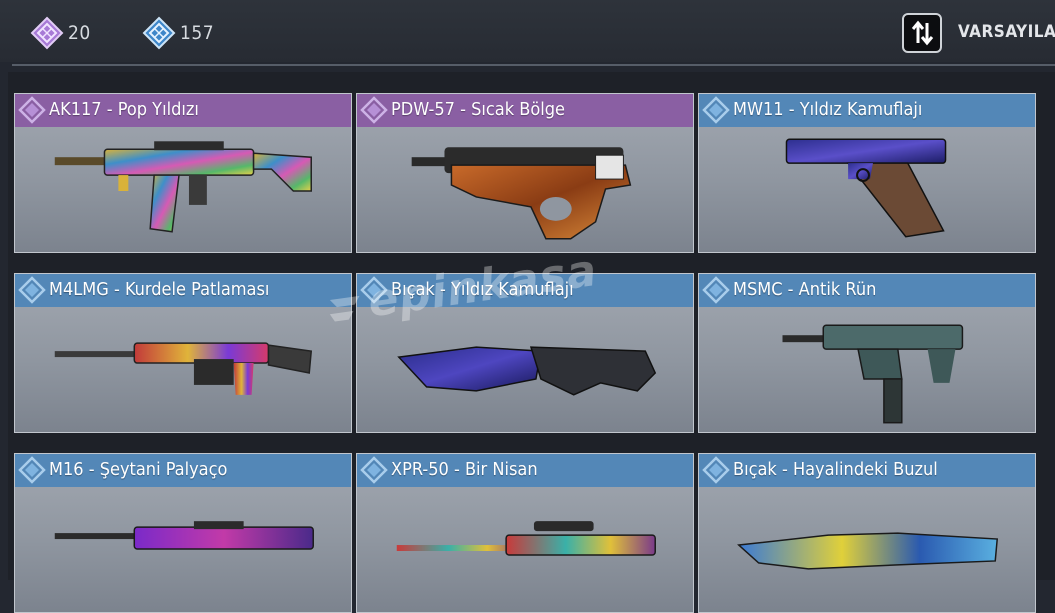  I want to click on card-header: MSMC - Antik Rün, so click(867, 290).